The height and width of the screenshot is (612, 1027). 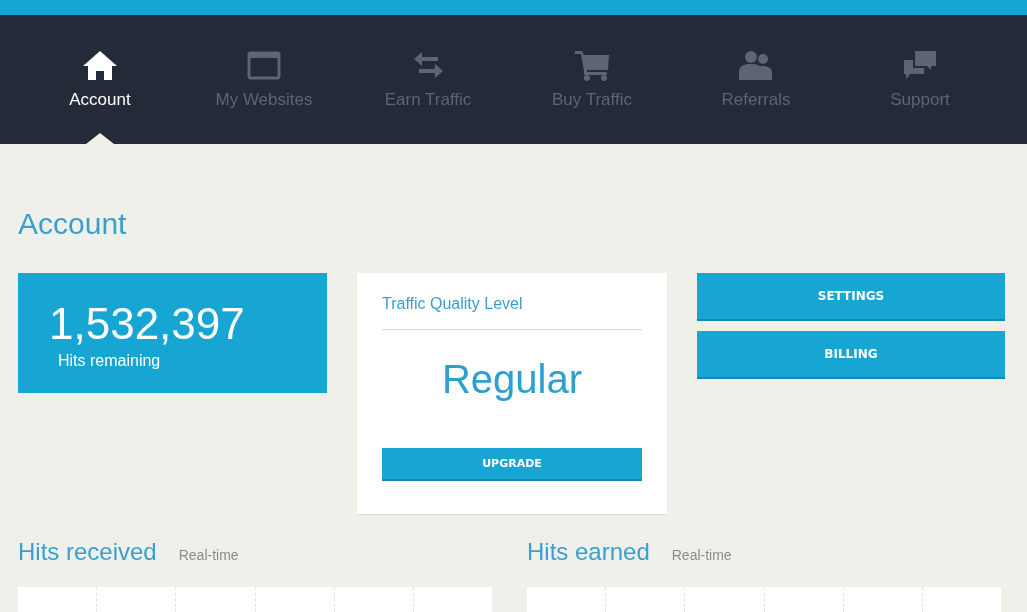 I want to click on quality-title: Traffic Quality Level, so click(x=512, y=311).